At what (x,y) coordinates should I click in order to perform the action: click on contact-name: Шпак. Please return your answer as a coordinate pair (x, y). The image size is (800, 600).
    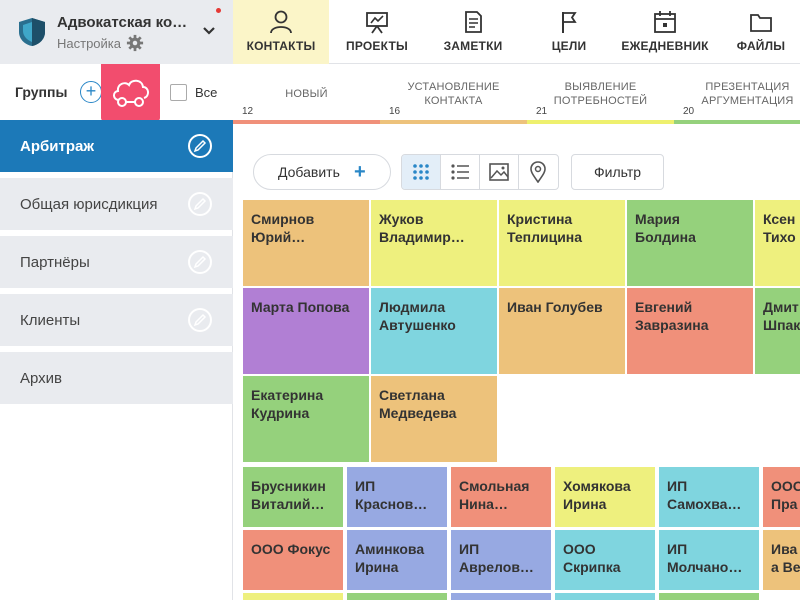
    Looking at the image, I should click on (781, 325).